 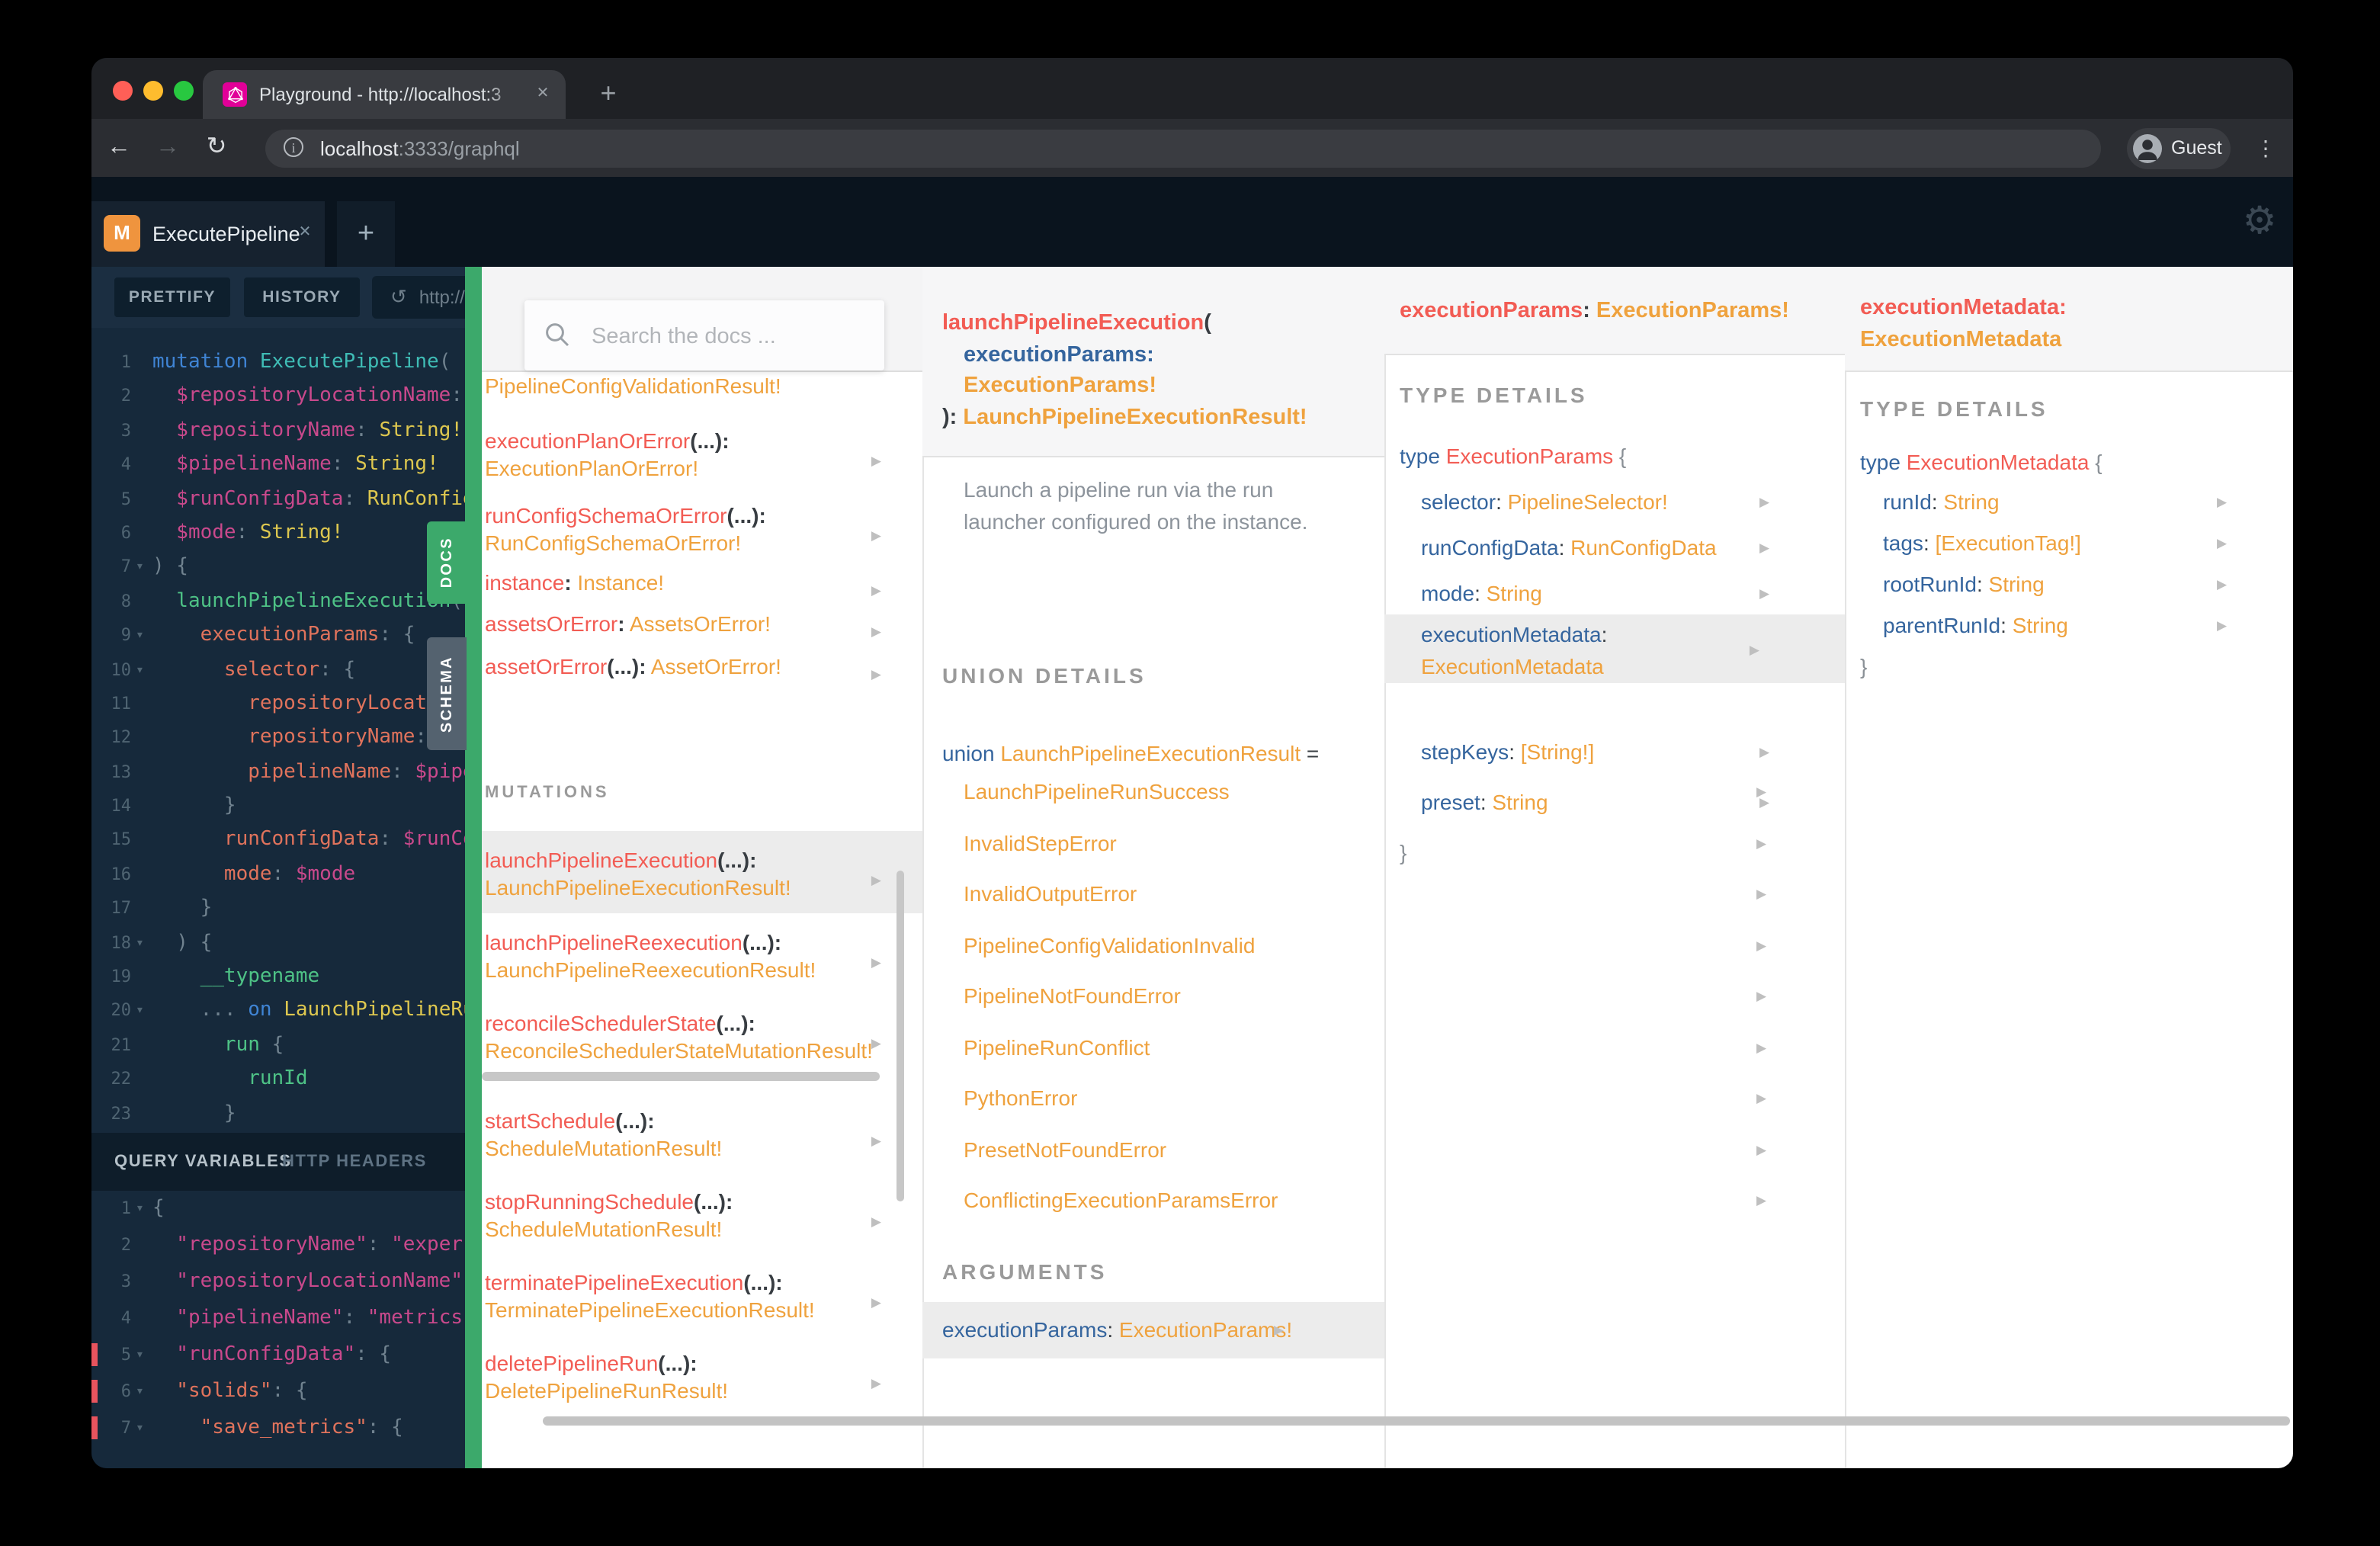 What do you see at coordinates (418, 297) in the screenshot?
I see `endpoint-input: ↺ http://loc` at bounding box center [418, 297].